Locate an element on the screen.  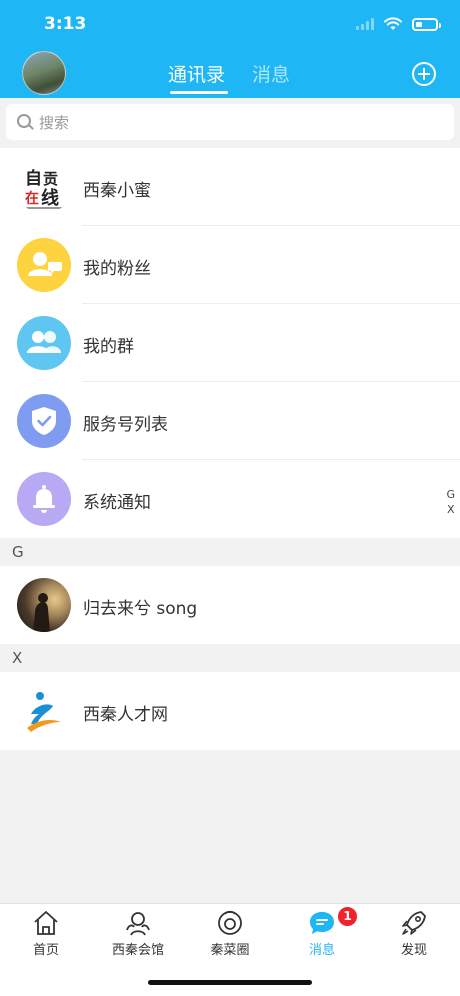
hall-icon is located at coordinates (138, 923).